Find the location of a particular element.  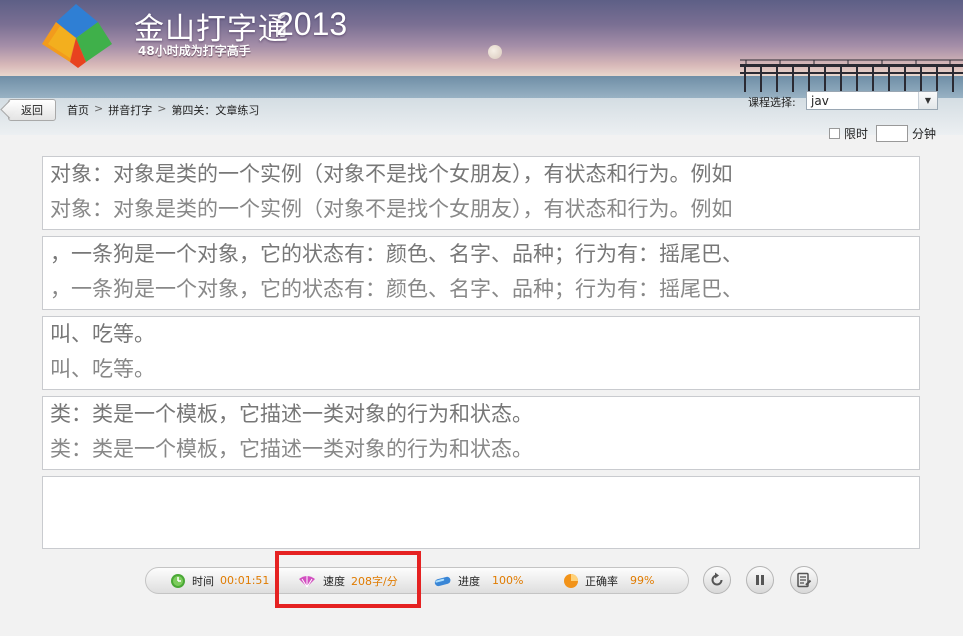

pause-icon is located at coordinates (760, 580).